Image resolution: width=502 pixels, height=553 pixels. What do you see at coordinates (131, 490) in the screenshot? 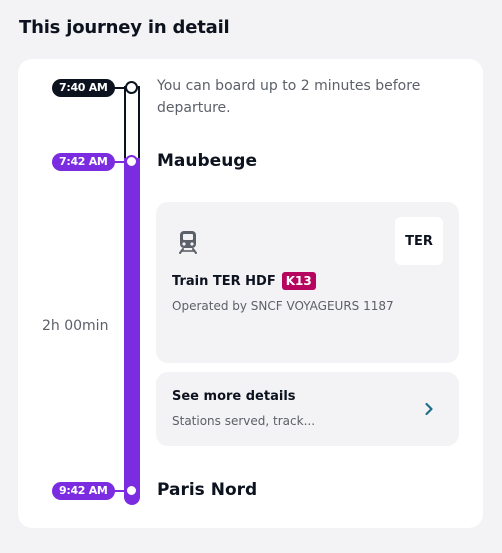
I see `arrival-dot` at bounding box center [131, 490].